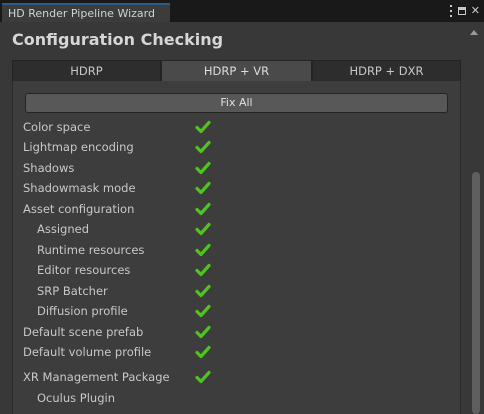 The image size is (484, 414). What do you see at coordinates (242, 11) in the screenshot?
I see `window-tab-bar: HD Render Pipeline Wizard ✕` at bounding box center [242, 11].